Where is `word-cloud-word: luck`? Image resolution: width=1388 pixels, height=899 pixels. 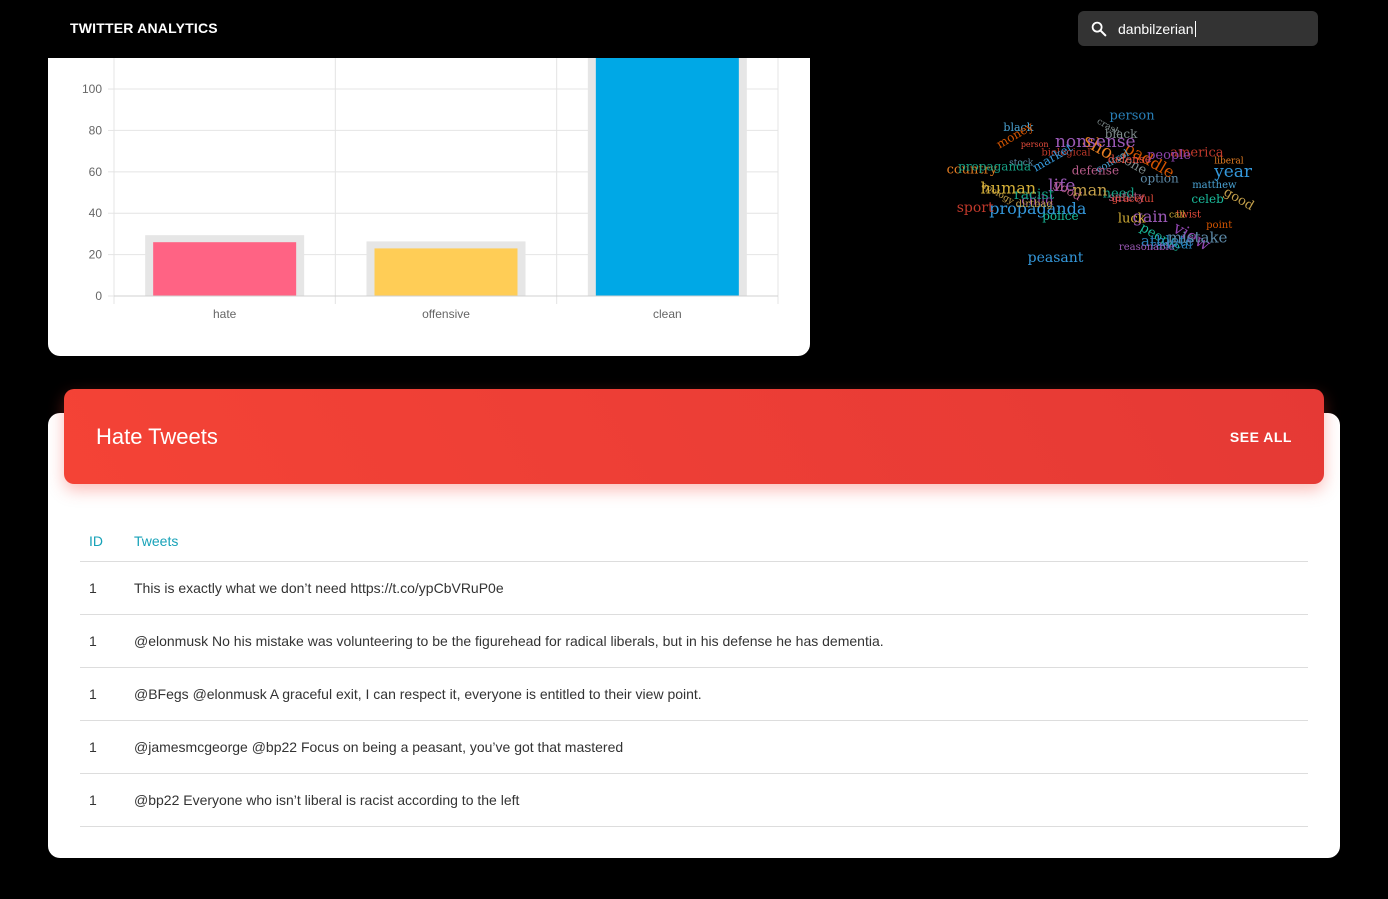
word-cloud-word: luck is located at coordinates (1132, 218).